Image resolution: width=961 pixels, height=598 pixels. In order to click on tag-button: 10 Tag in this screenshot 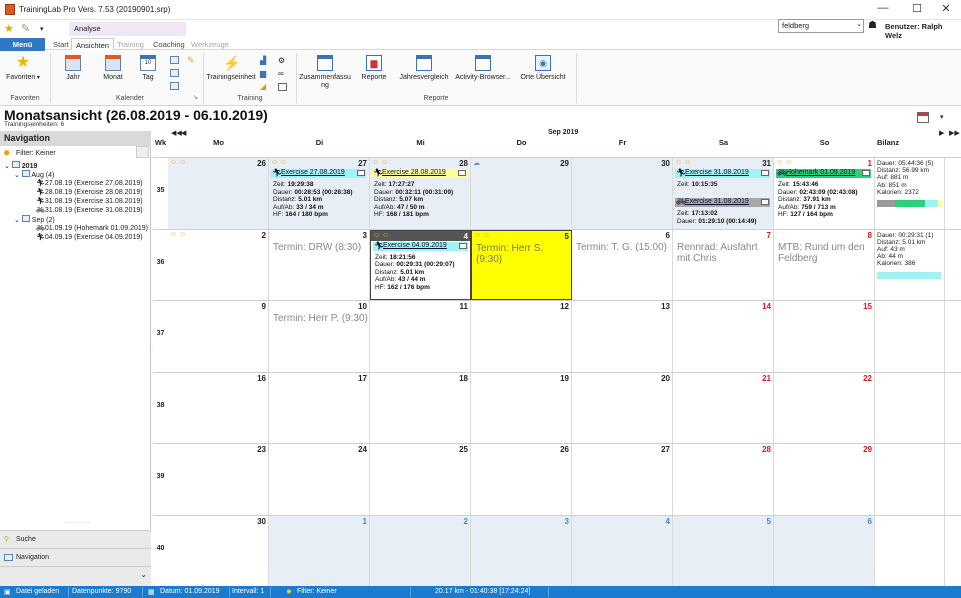, I will do `click(148, 68)`.